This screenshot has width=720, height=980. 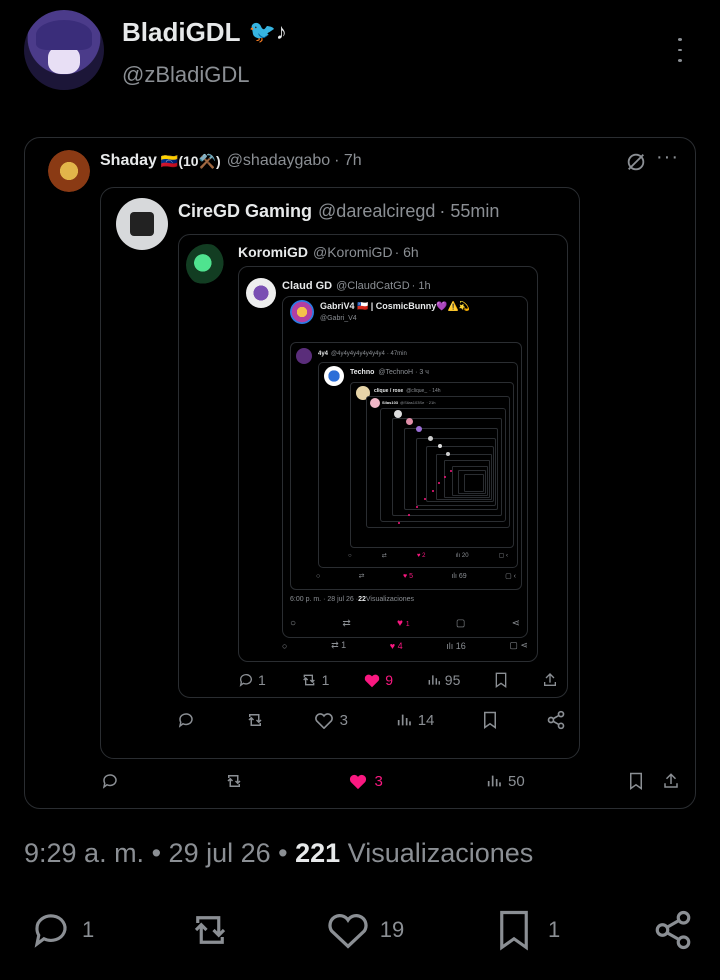 I want to click on heart-icon: ♥ 2, so click(x=421, y=556).